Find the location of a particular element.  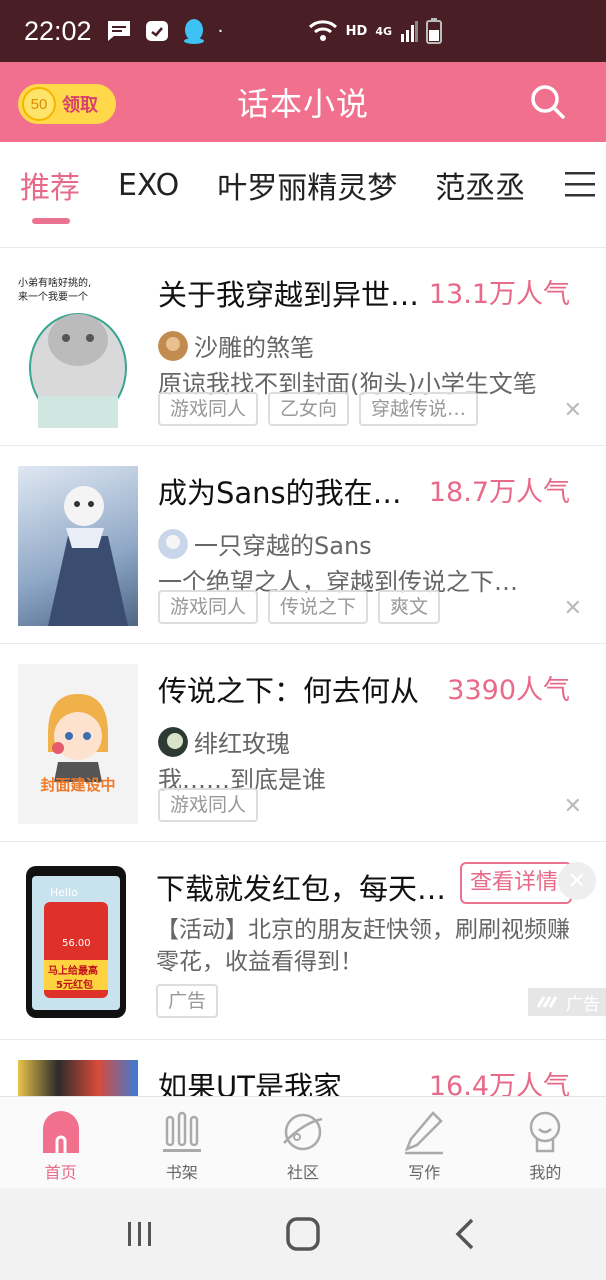

author-row: 沙雕的煞笔 is located at coordinates (236, 345).